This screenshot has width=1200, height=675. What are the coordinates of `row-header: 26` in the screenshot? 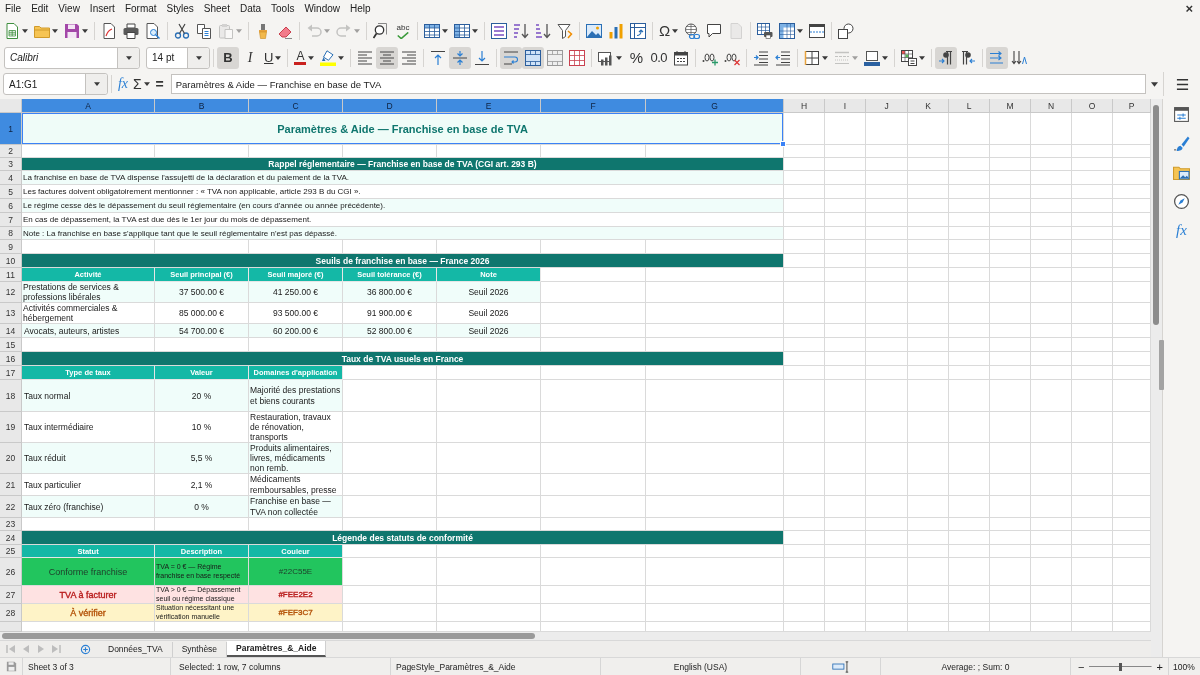 It's located at (11, 572).